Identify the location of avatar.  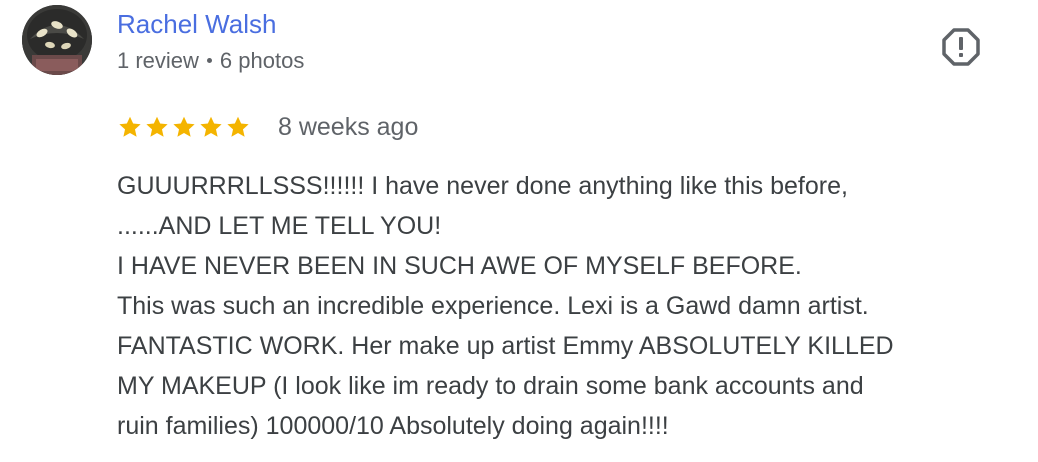
(57, 40).